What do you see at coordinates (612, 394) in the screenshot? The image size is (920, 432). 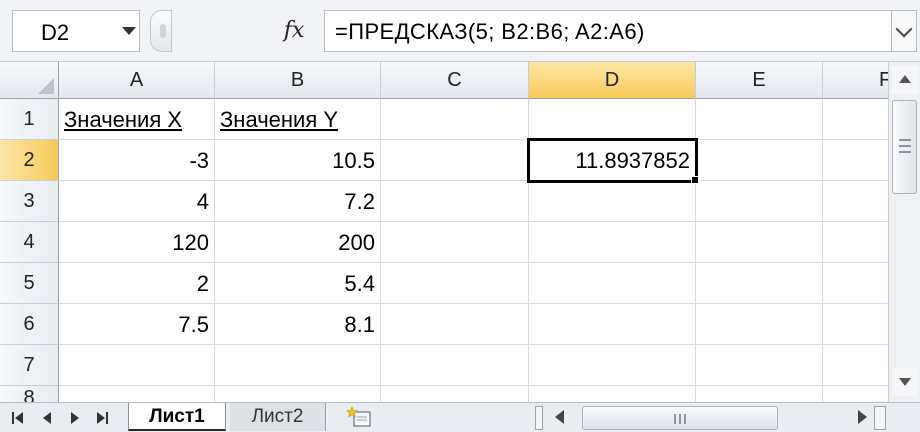 I see `cell-d8` at bounding box center [612, 394].